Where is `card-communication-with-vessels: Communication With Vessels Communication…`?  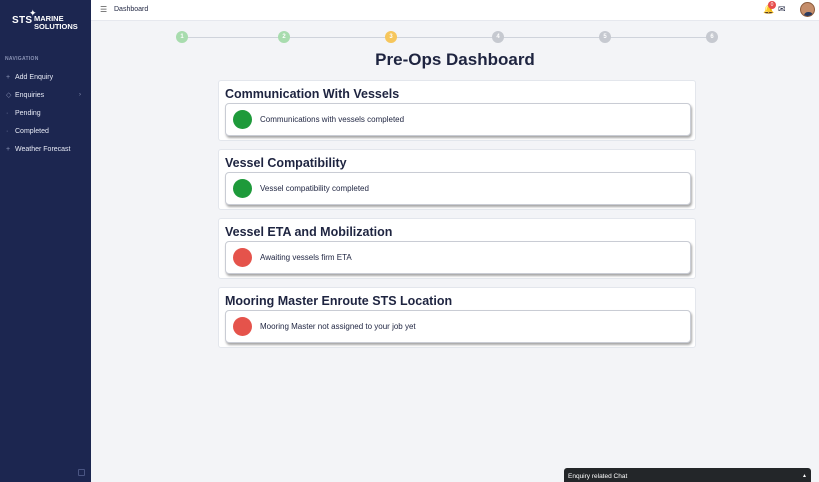
card-communication-with-vessels: Communication With Vessels Communication… is located at coordinates (457, 110).